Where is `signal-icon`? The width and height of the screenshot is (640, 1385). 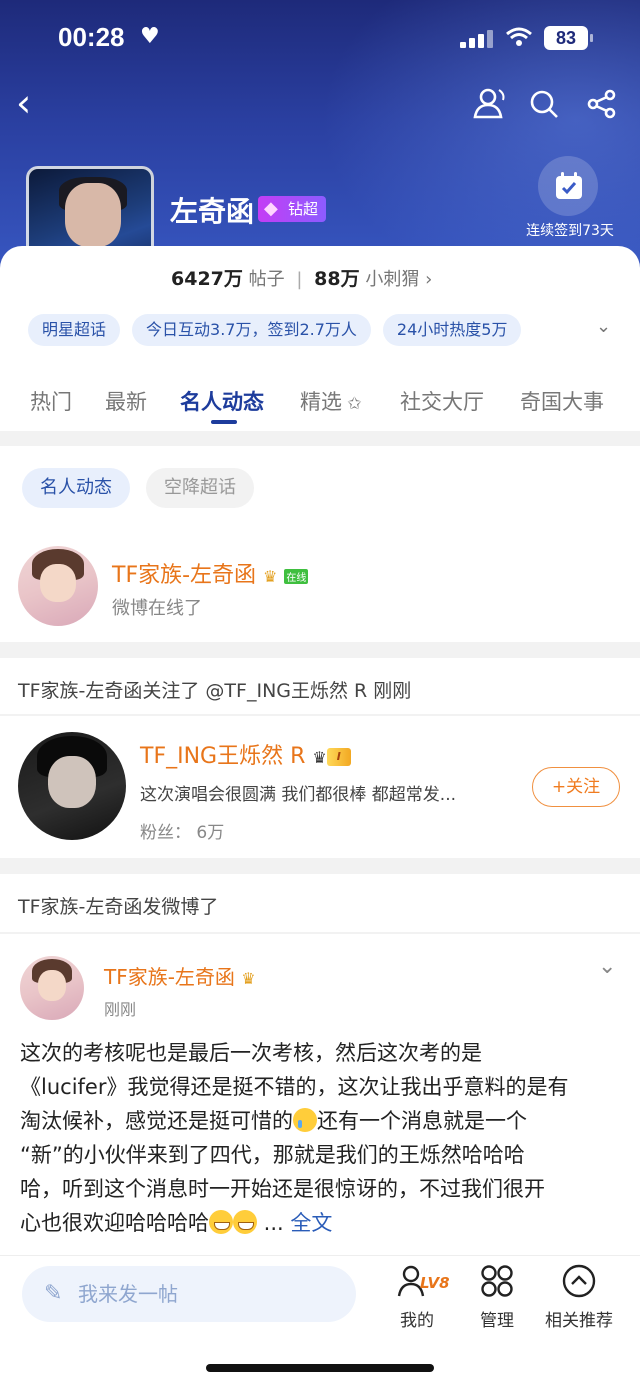
signal-icon is located at coordinates (477, 39).